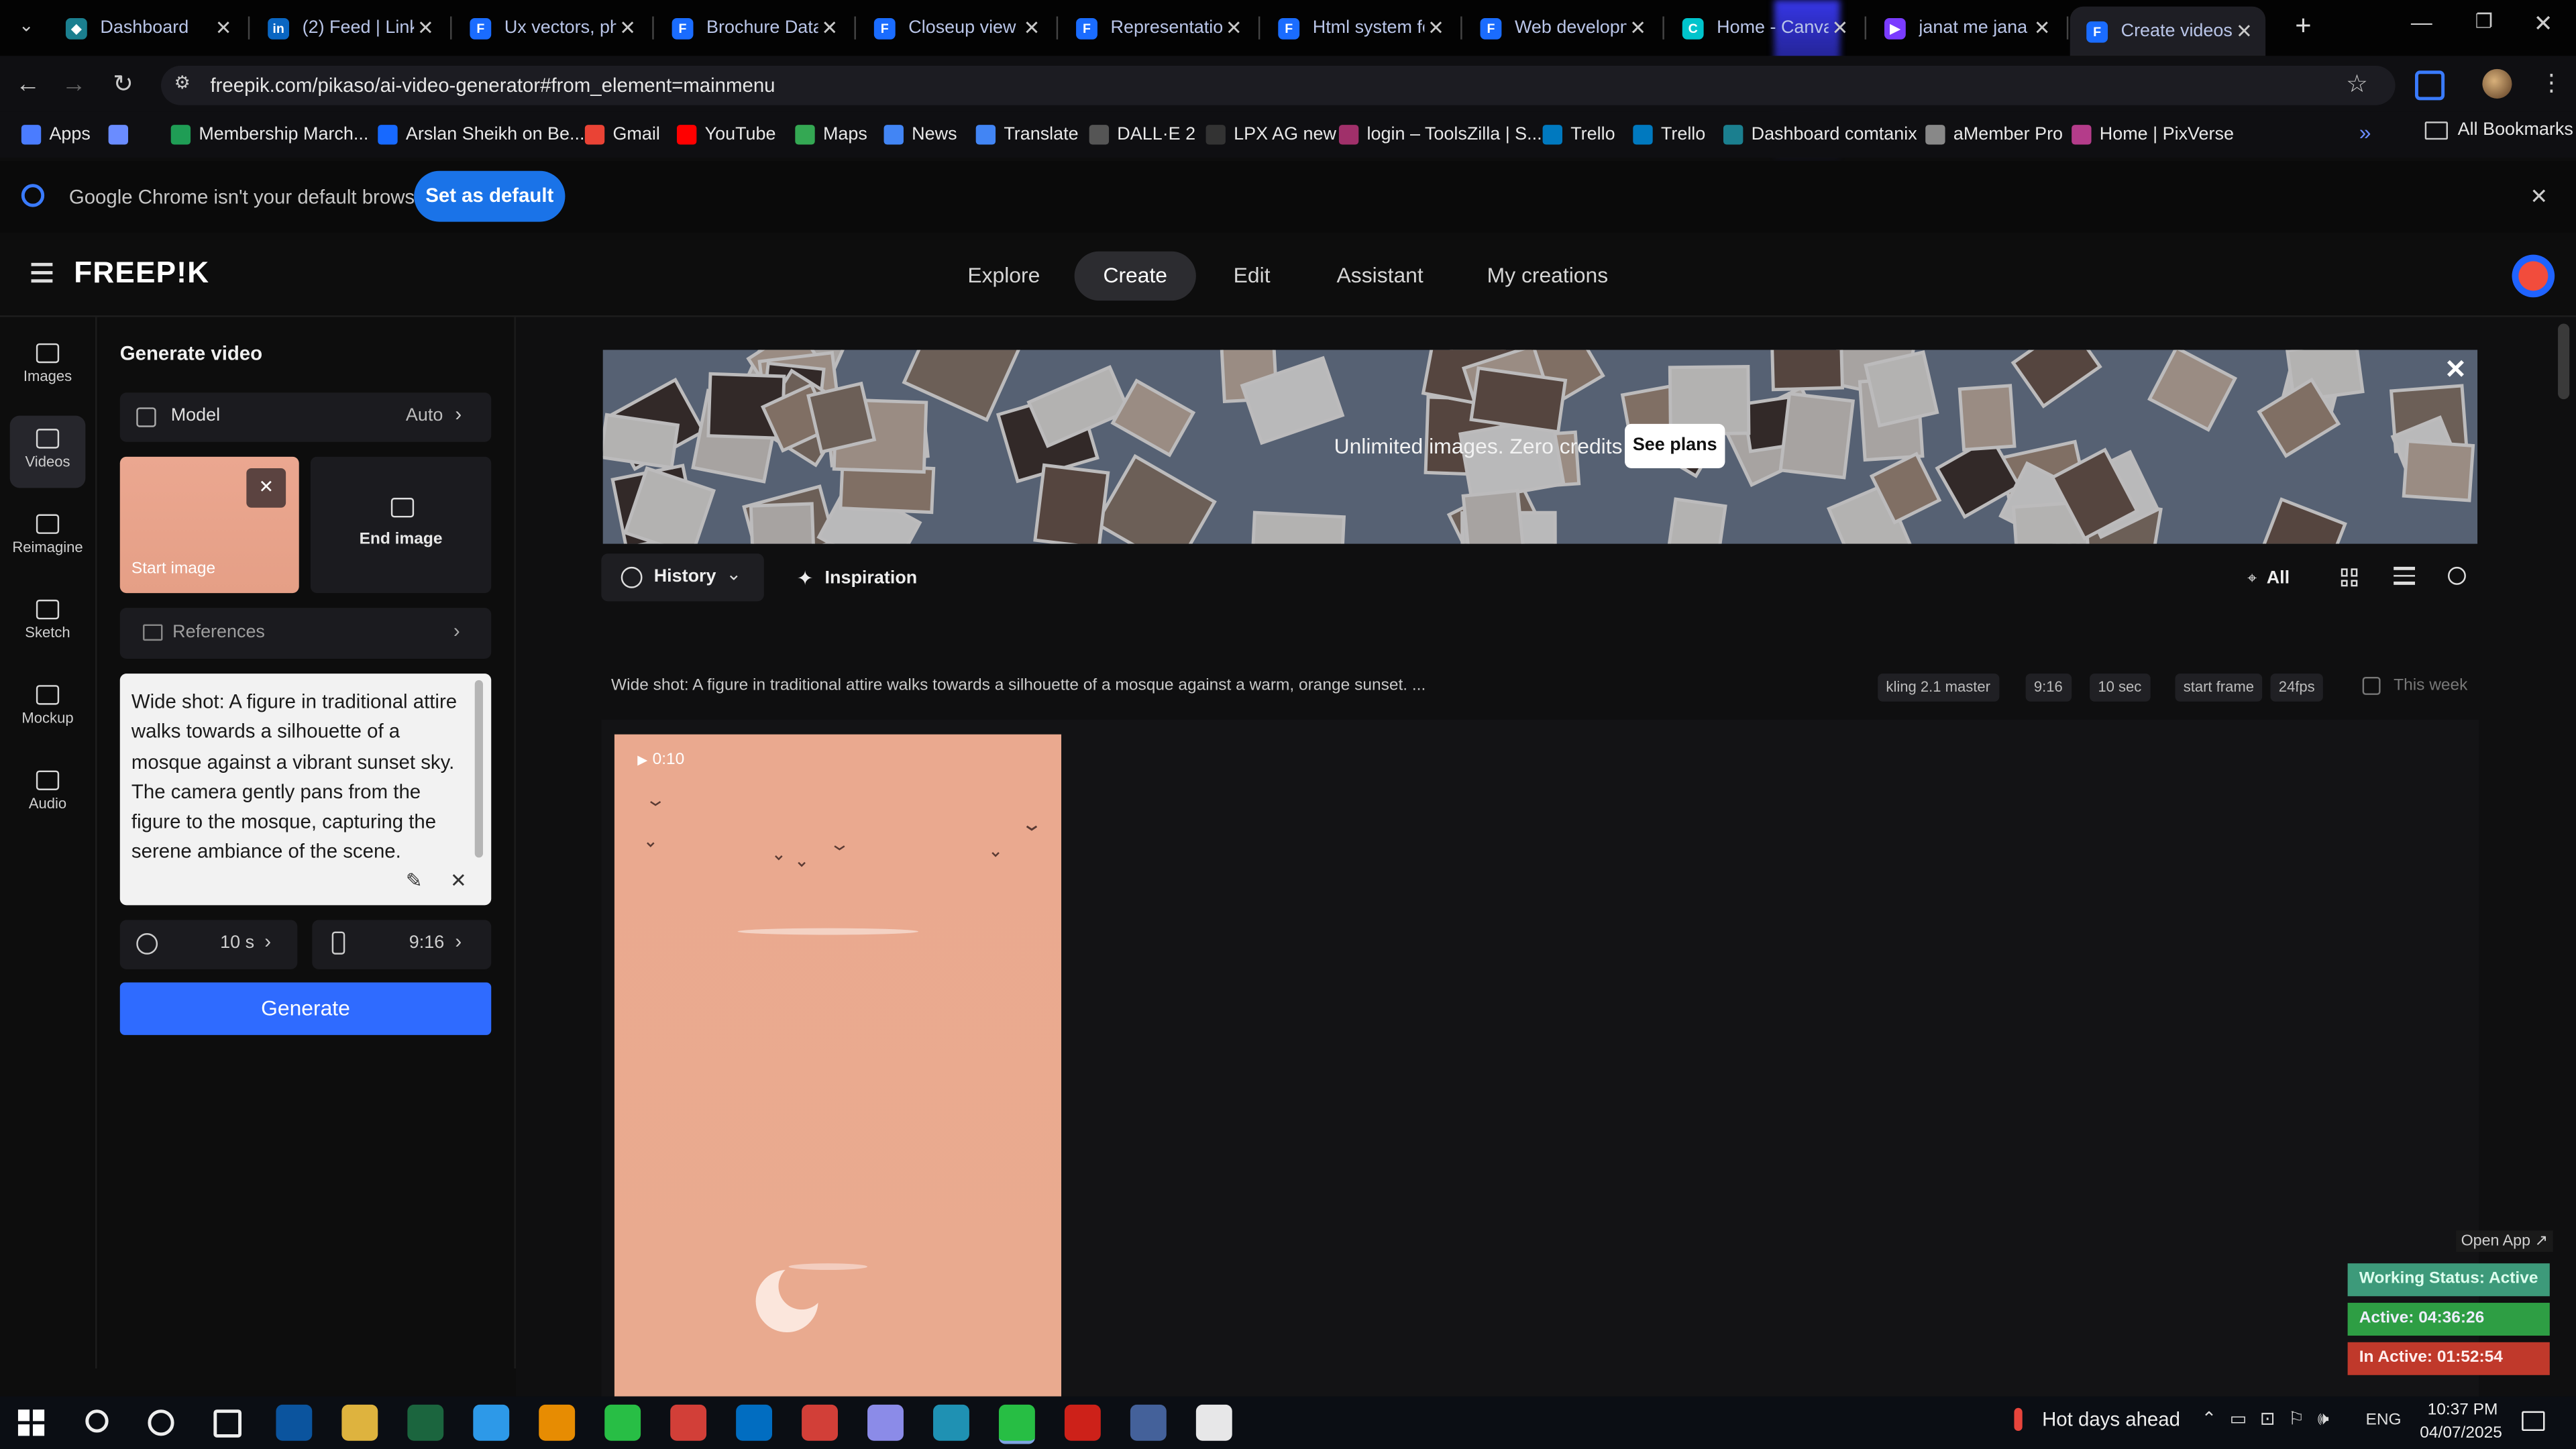  I want to click on clear-prompt-icon: ✕, so click(458, 880).